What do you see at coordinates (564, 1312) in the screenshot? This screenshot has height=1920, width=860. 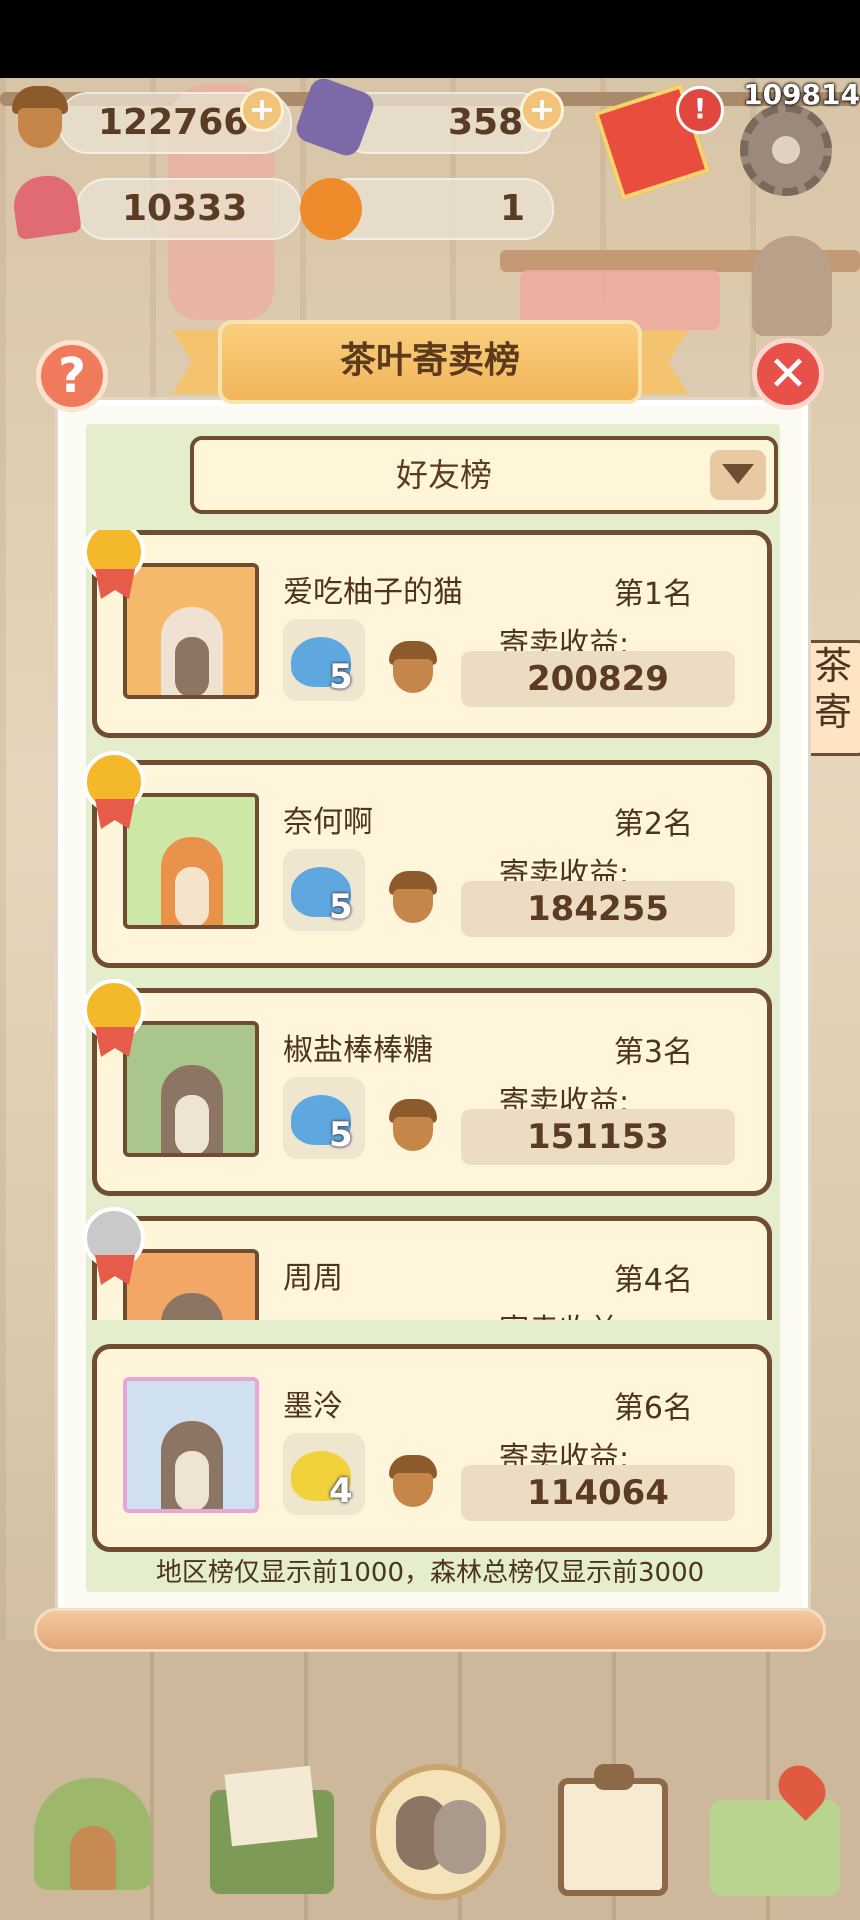 I see `earnings-label: 寄卖收益:` at bounding box center [564, 1312].